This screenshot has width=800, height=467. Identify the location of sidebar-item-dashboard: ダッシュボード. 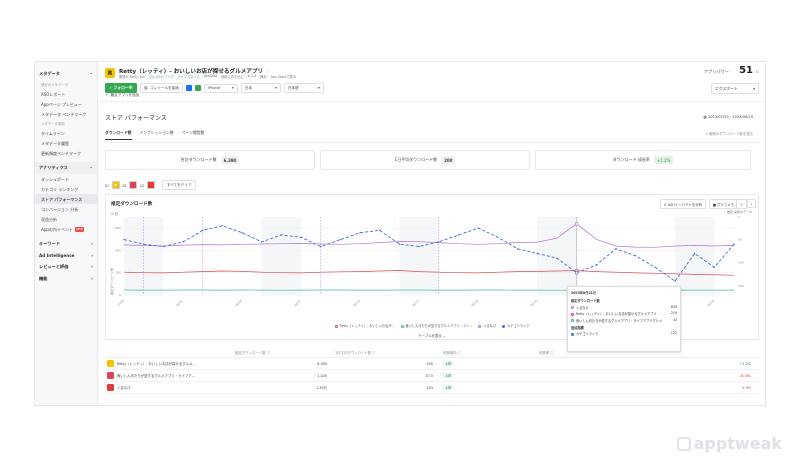
(66, 179).